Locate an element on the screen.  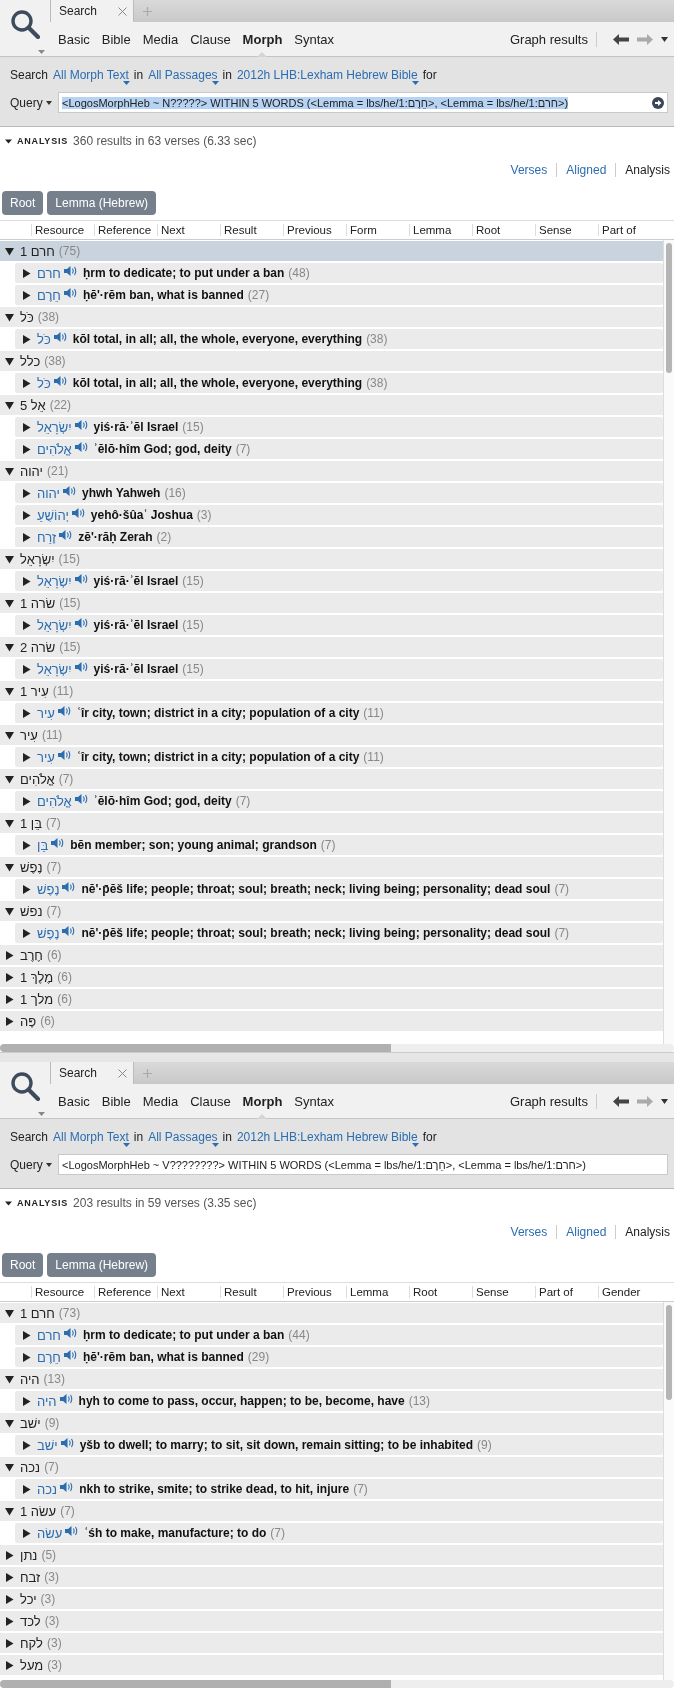
horizontal-scrollbar is located at coordinates (337, 1684).